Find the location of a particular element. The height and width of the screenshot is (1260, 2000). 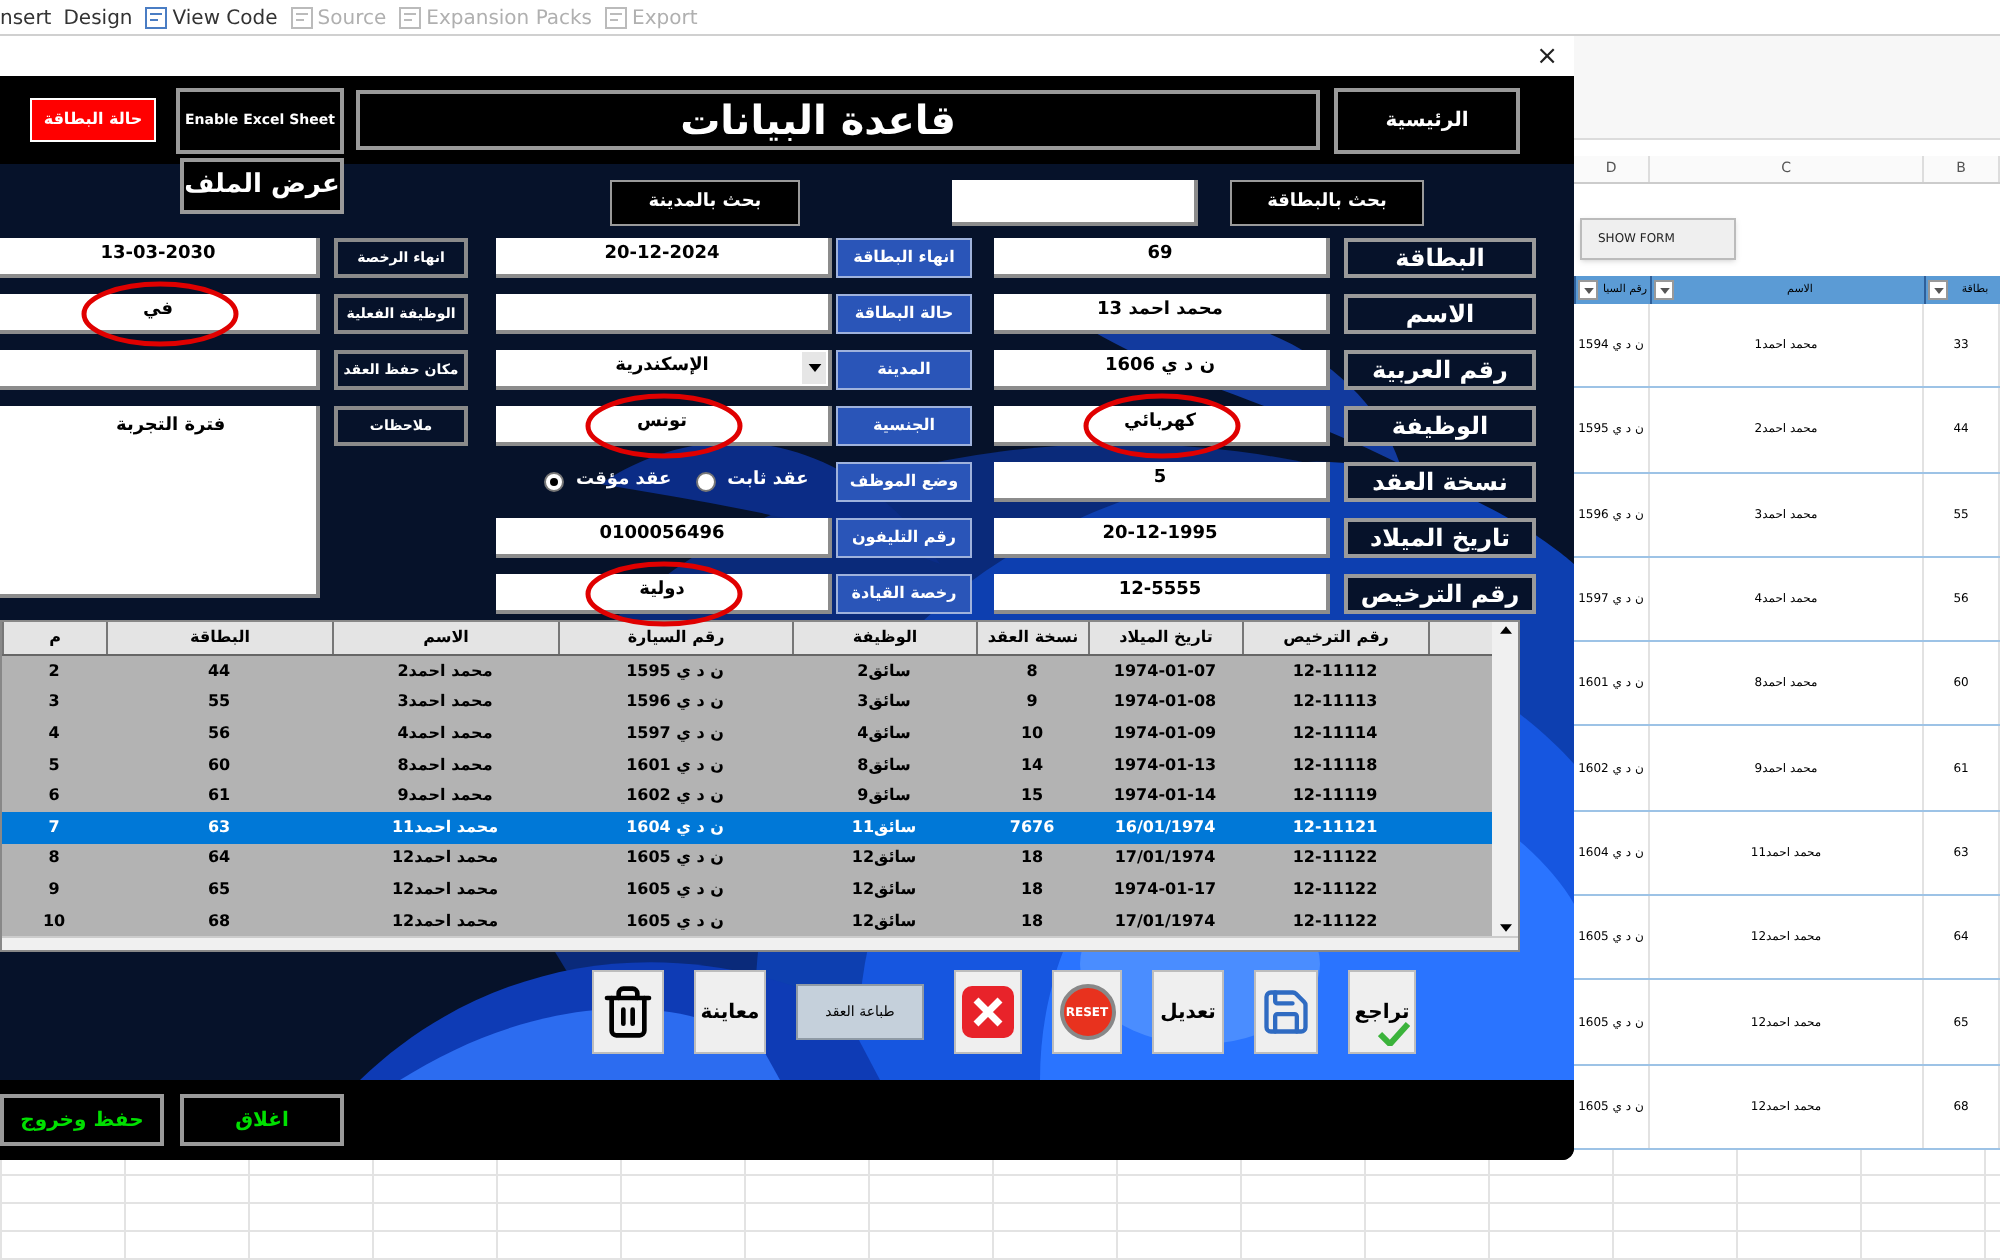

cancel-button is located at coordinates (988, 1012).